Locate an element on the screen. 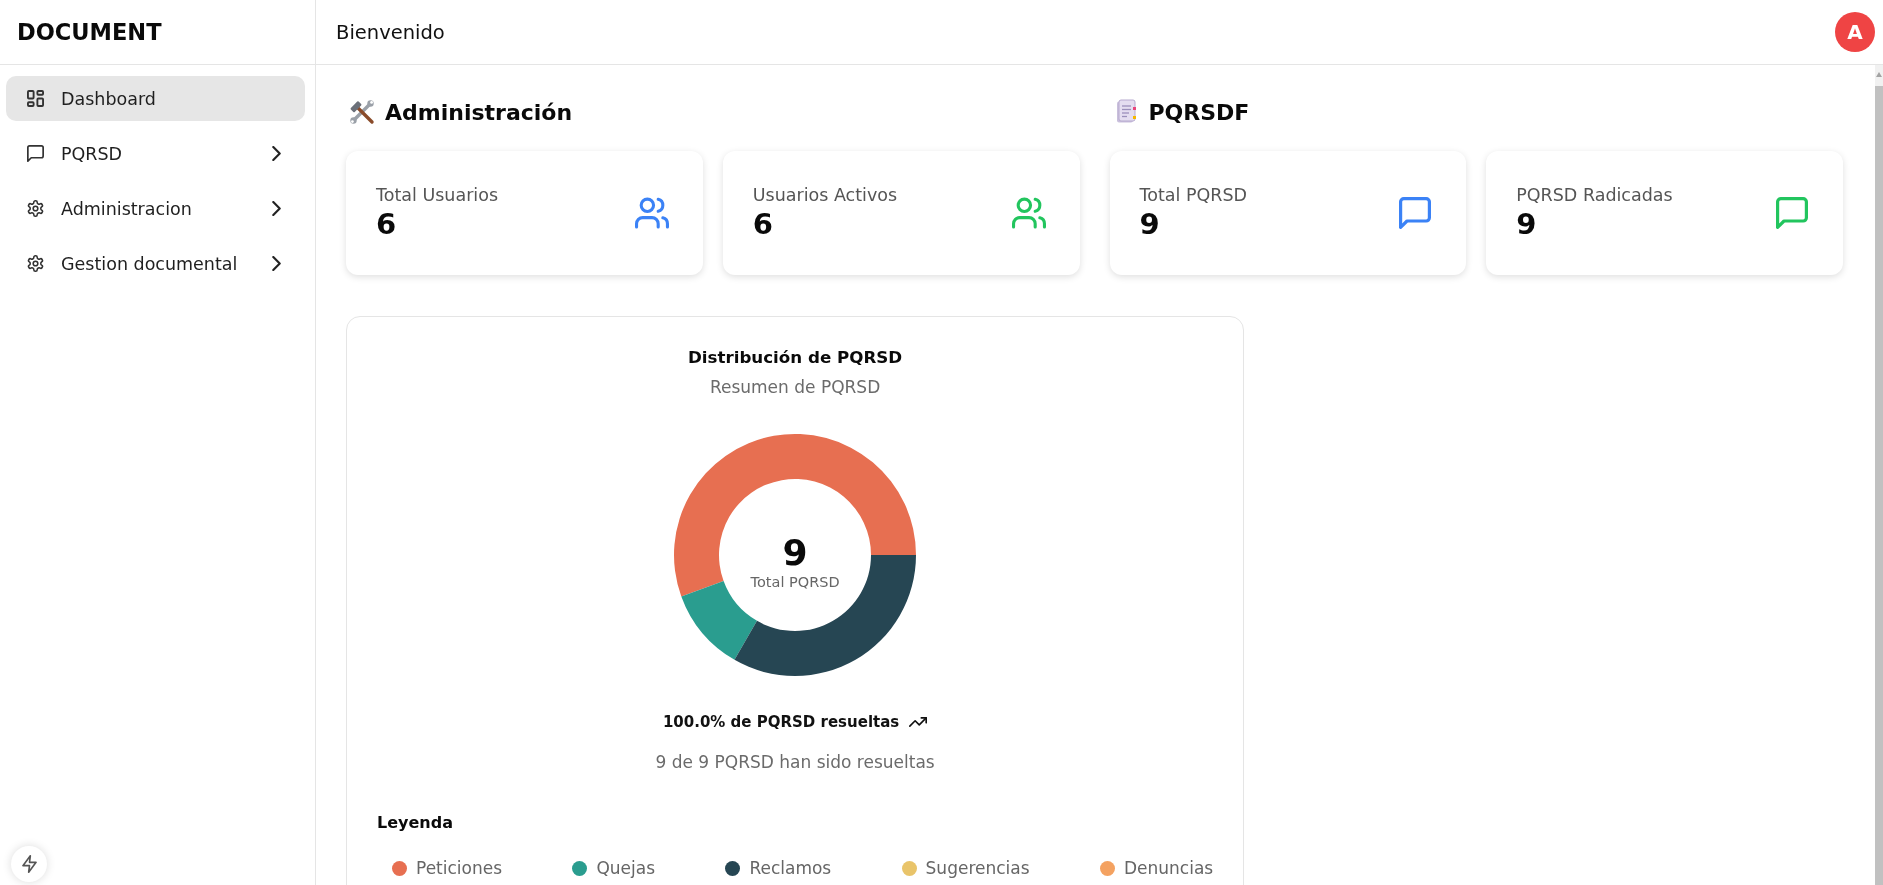  resolved-summary: 100.0% de PQRSD resueltas is located at coordinates (781, 722).